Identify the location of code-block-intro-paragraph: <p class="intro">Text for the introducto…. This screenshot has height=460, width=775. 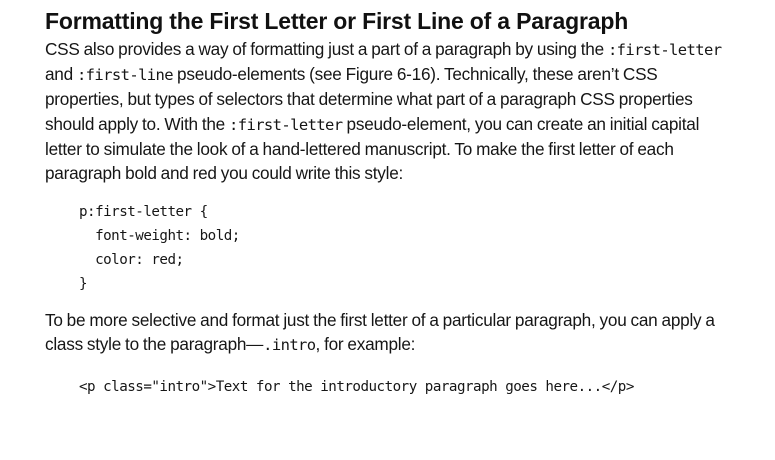
(407, 387).